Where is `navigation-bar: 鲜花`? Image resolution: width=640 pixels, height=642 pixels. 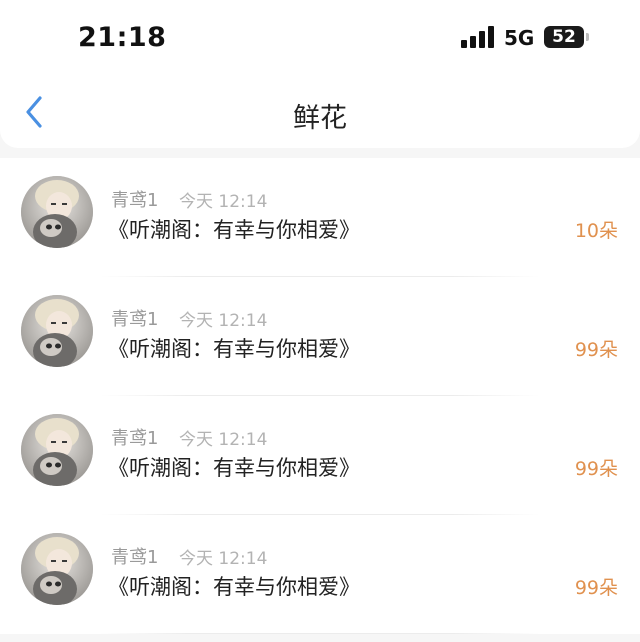
navigation-bar: 鲜花 is located at coordinates (320, 112).